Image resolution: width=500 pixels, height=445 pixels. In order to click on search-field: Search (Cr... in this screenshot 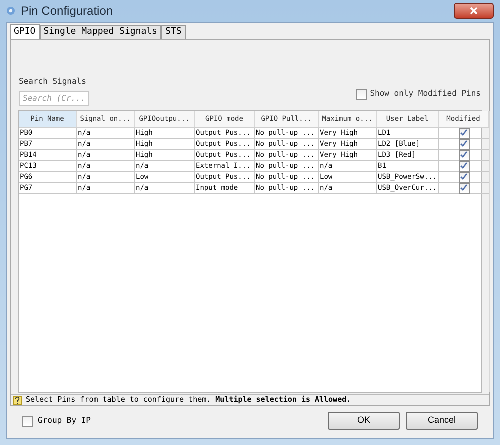, I will do `click(54, 98)`.